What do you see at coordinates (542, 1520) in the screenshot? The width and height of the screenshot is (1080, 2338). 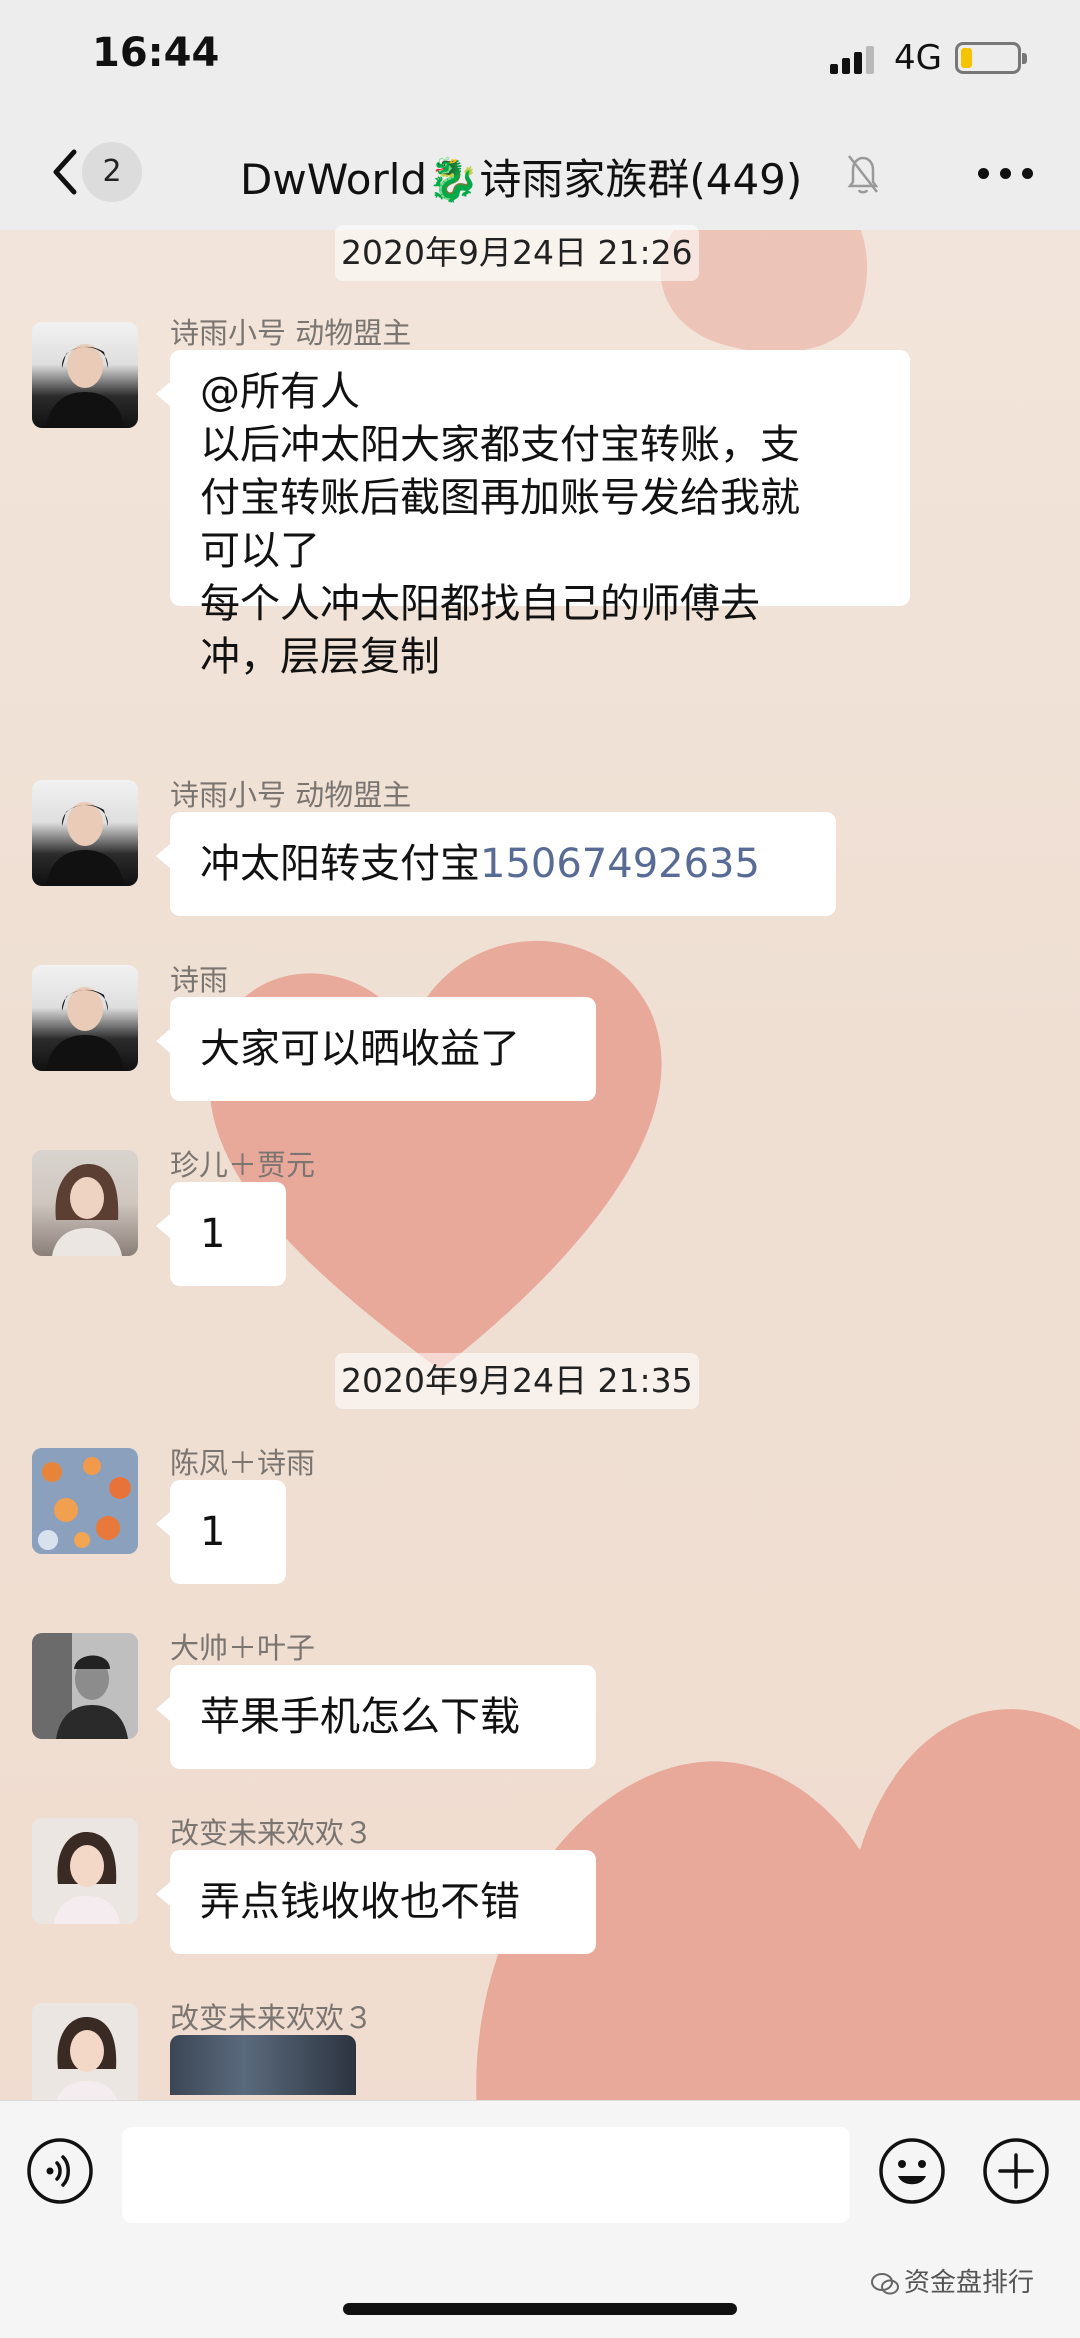 I see `chat-message: 陈凤＋诗雨 1` at bounding box center [542, 1520].